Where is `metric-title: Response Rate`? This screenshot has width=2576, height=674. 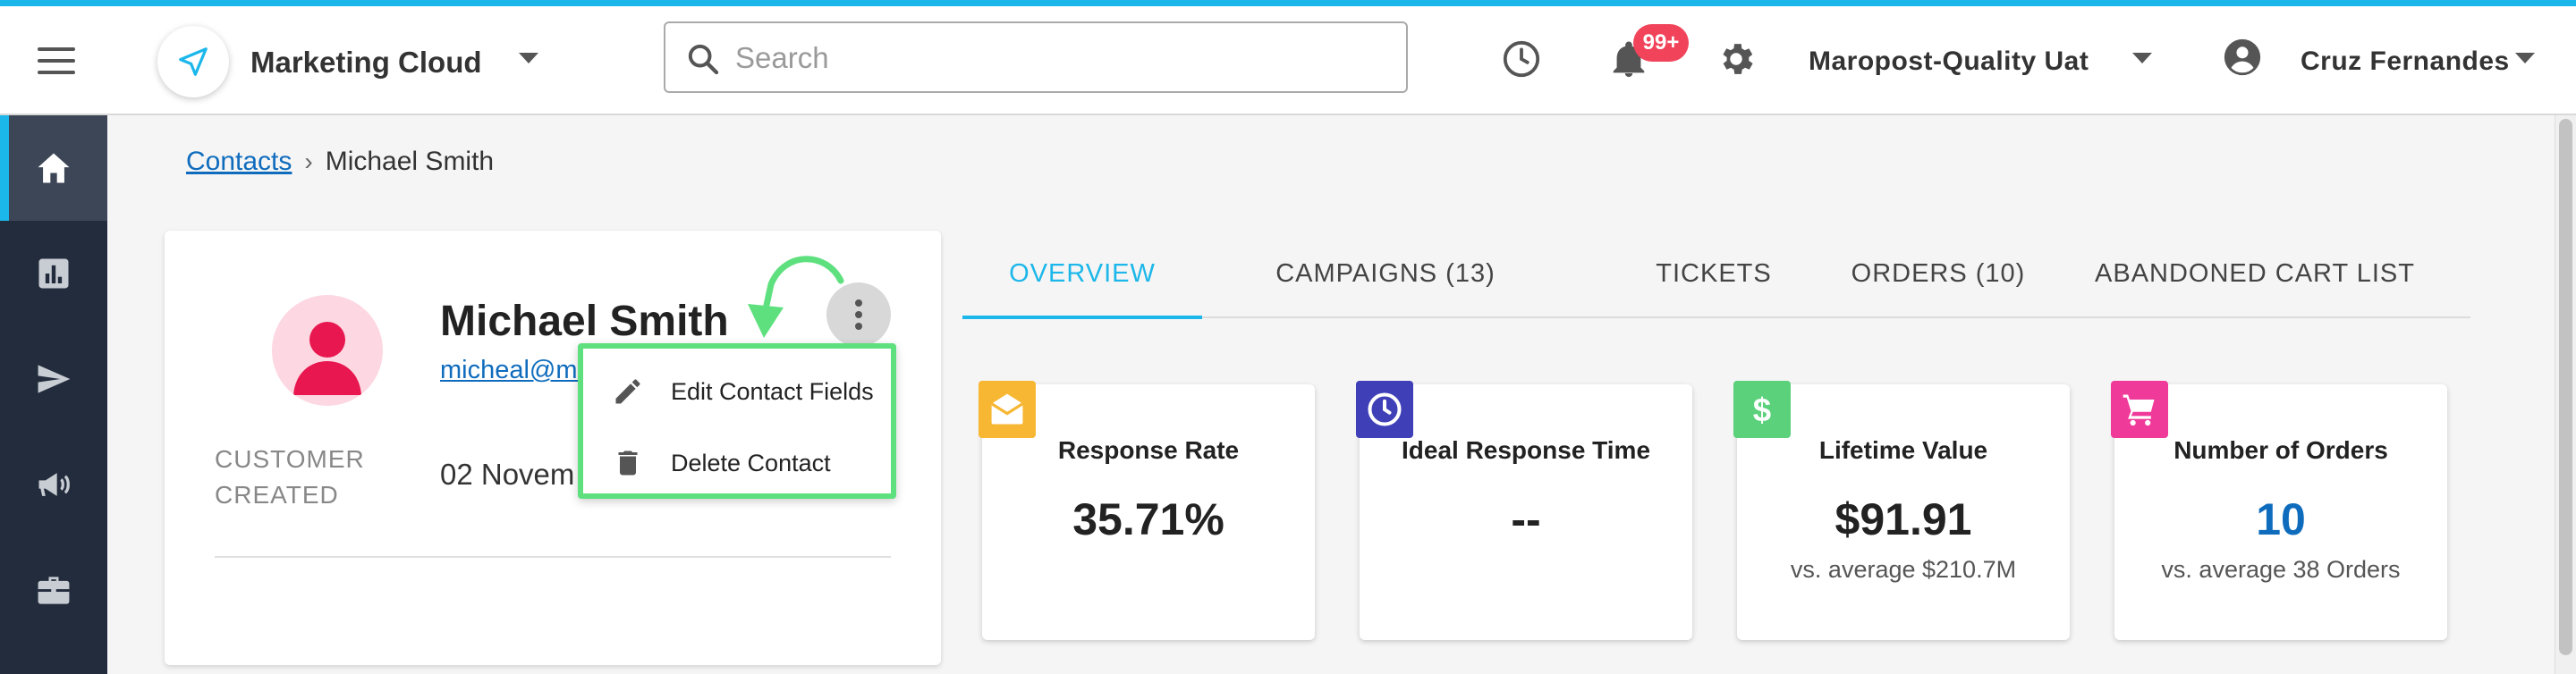 metric-title: Response Rate is located at coordinates (1148, 450).